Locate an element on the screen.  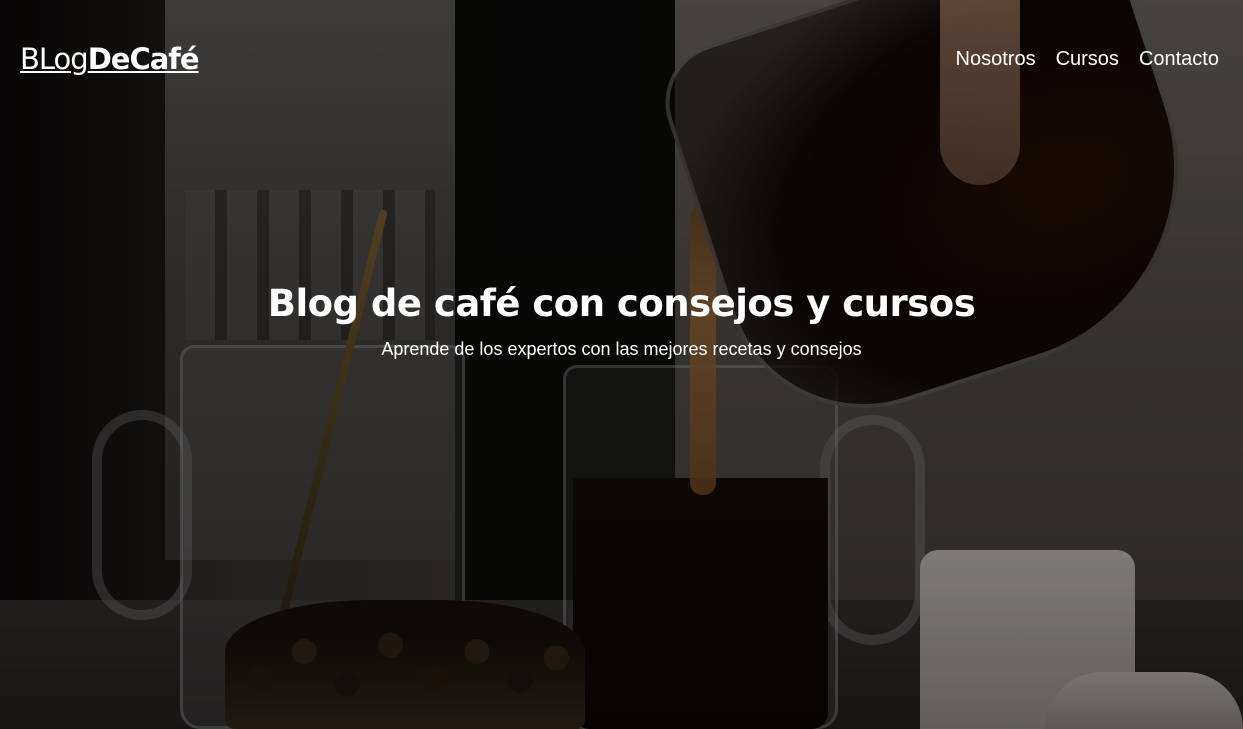
nav-link-contacto: Contacto is located at coordinates (1179, 59).